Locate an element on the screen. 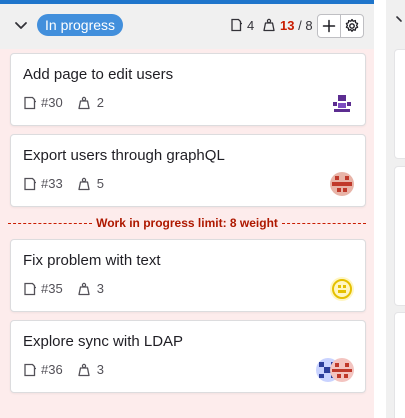  issue-count: 4 is located at coordinates (241, 25).